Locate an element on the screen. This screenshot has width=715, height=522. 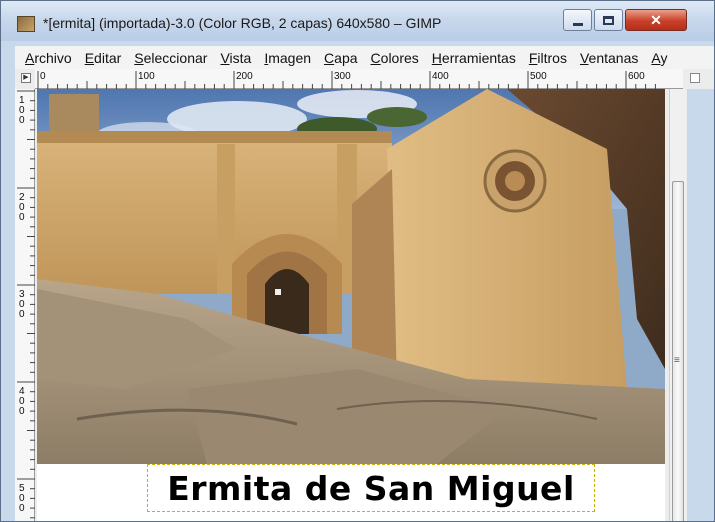
menu-colores: Colores is located at coordinates (395, 58).